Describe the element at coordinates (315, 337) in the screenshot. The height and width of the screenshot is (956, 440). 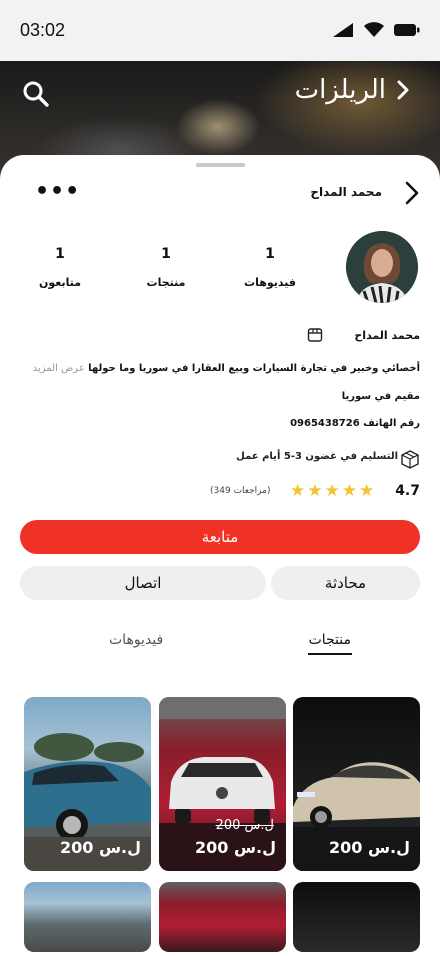
I see `store-icon` at that location.